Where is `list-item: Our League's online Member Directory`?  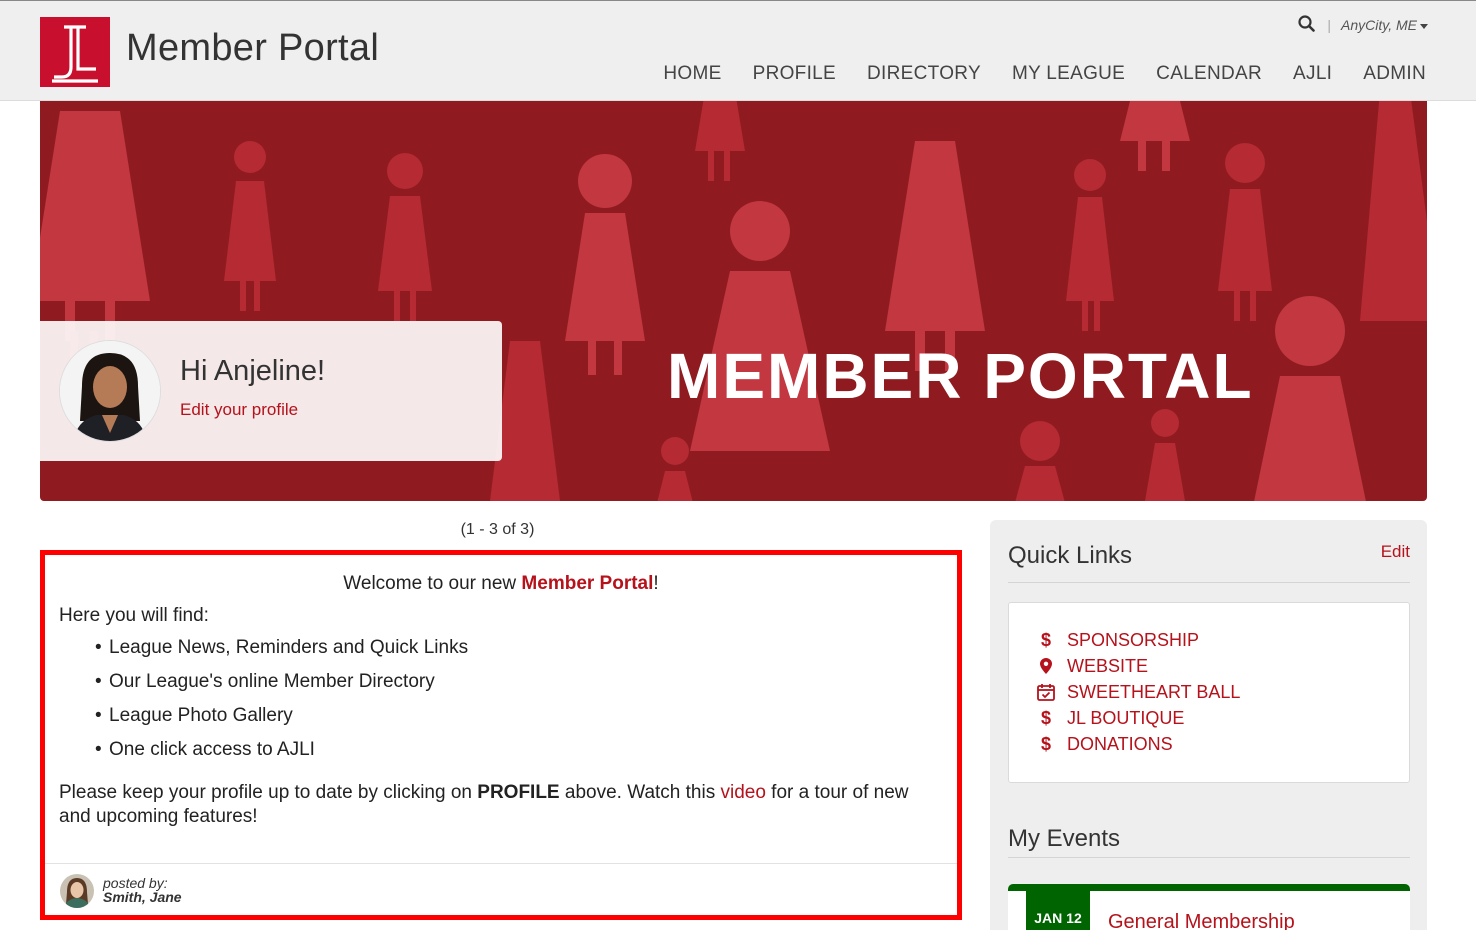 list-item: Our League's online Member Directory is located at coordinates (519, 682).